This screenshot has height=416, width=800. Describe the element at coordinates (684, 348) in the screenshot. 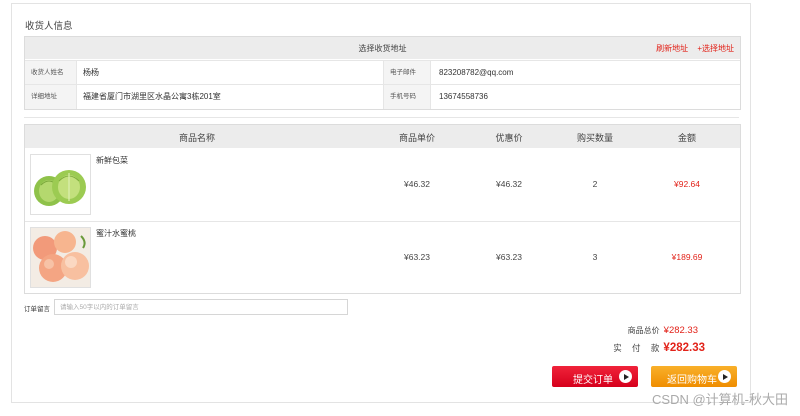

I see `actual-payment-value: ¥282.33` at that location.